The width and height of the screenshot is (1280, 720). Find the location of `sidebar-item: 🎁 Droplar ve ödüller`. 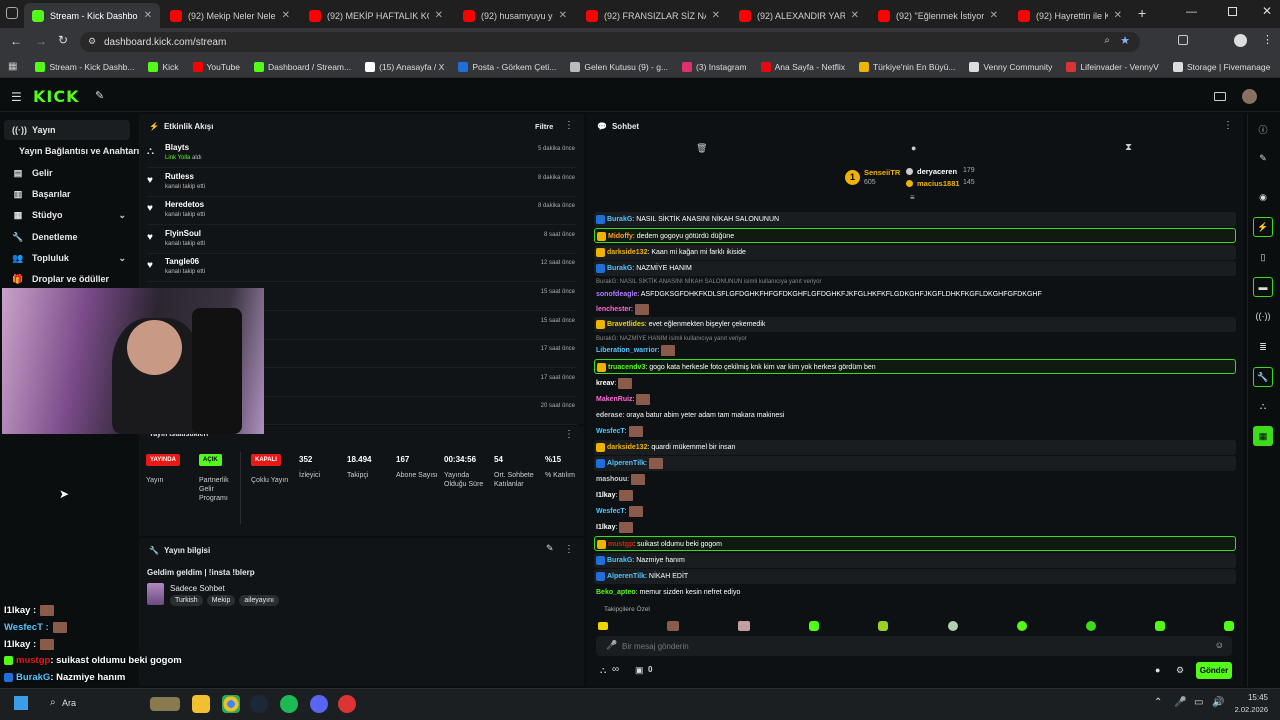

sidebar-item: 🎁 Droplar ve ödüller is located at coordinates (67, 279).